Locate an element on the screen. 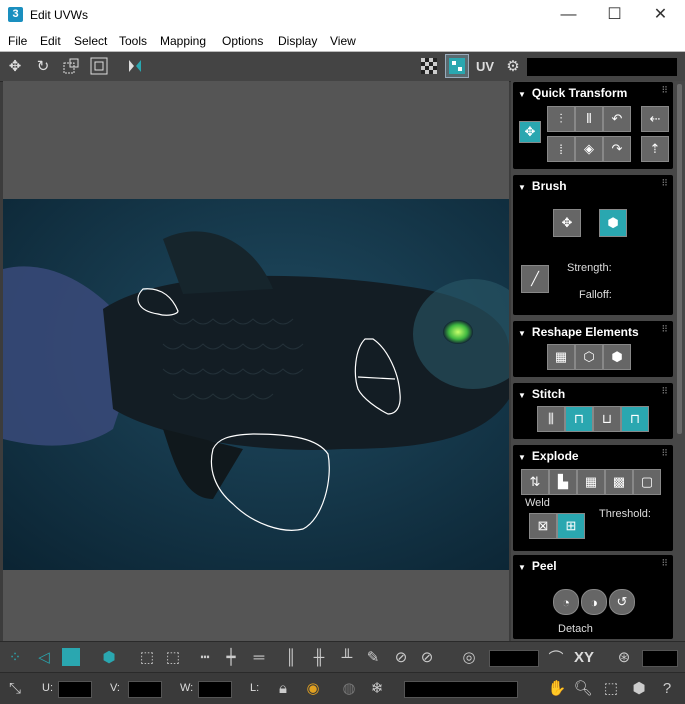 The height and width of the screenshot is (704, 685). quick-transform-header: ▼ Quick Transform is located at coordinates (572, 93).